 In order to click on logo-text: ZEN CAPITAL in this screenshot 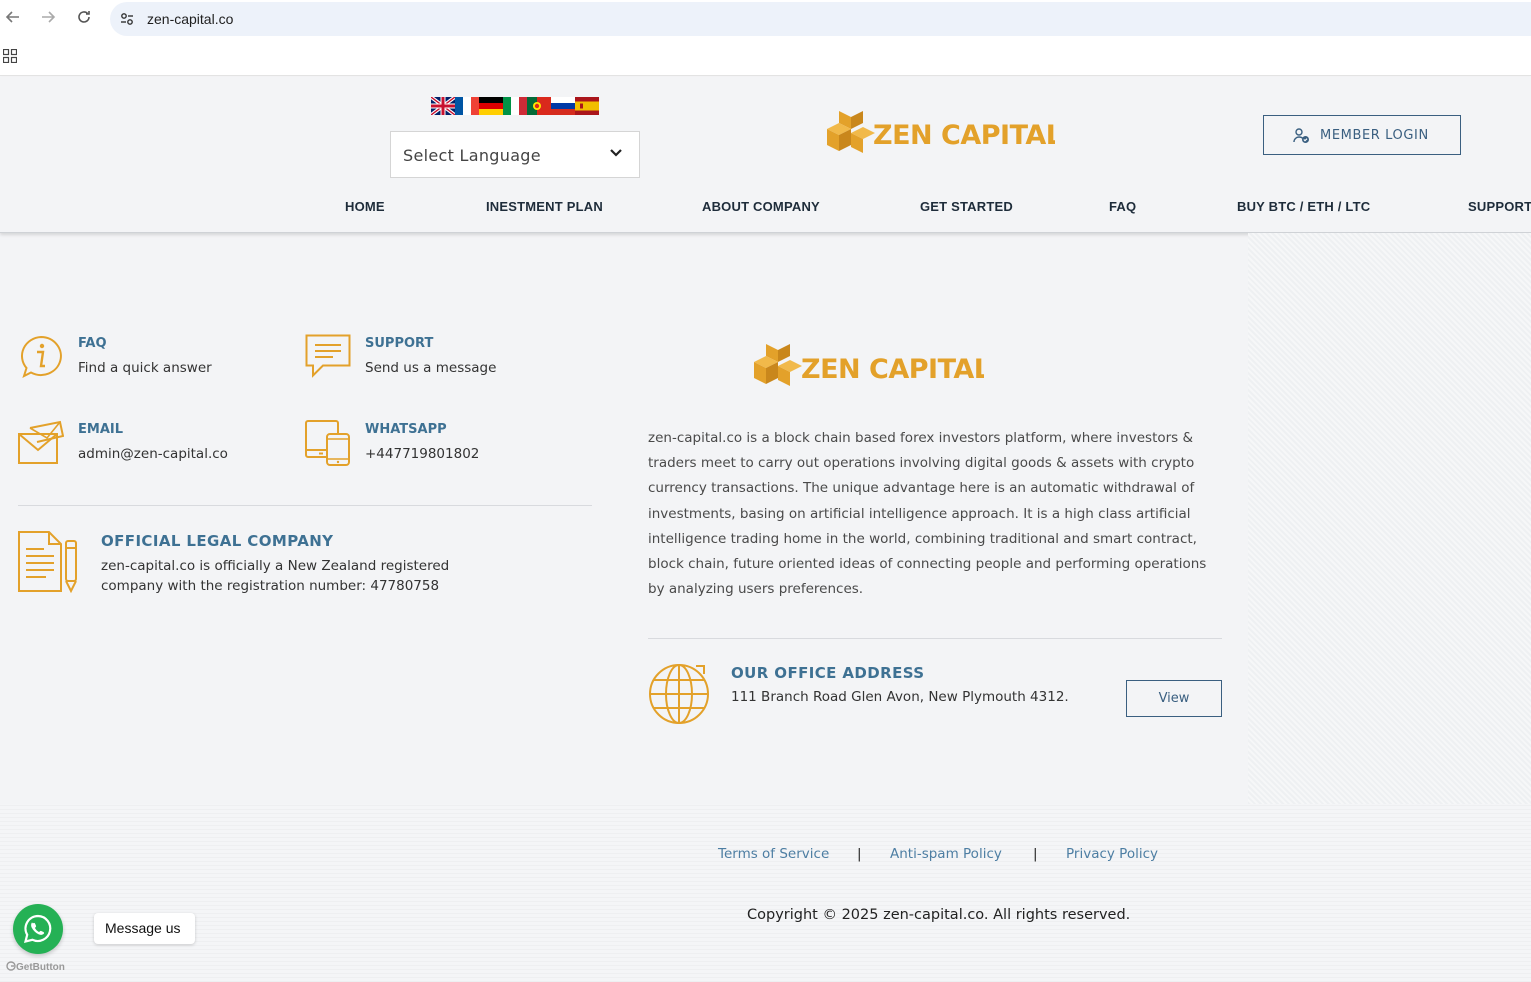, I will do `click(964, 135)`.